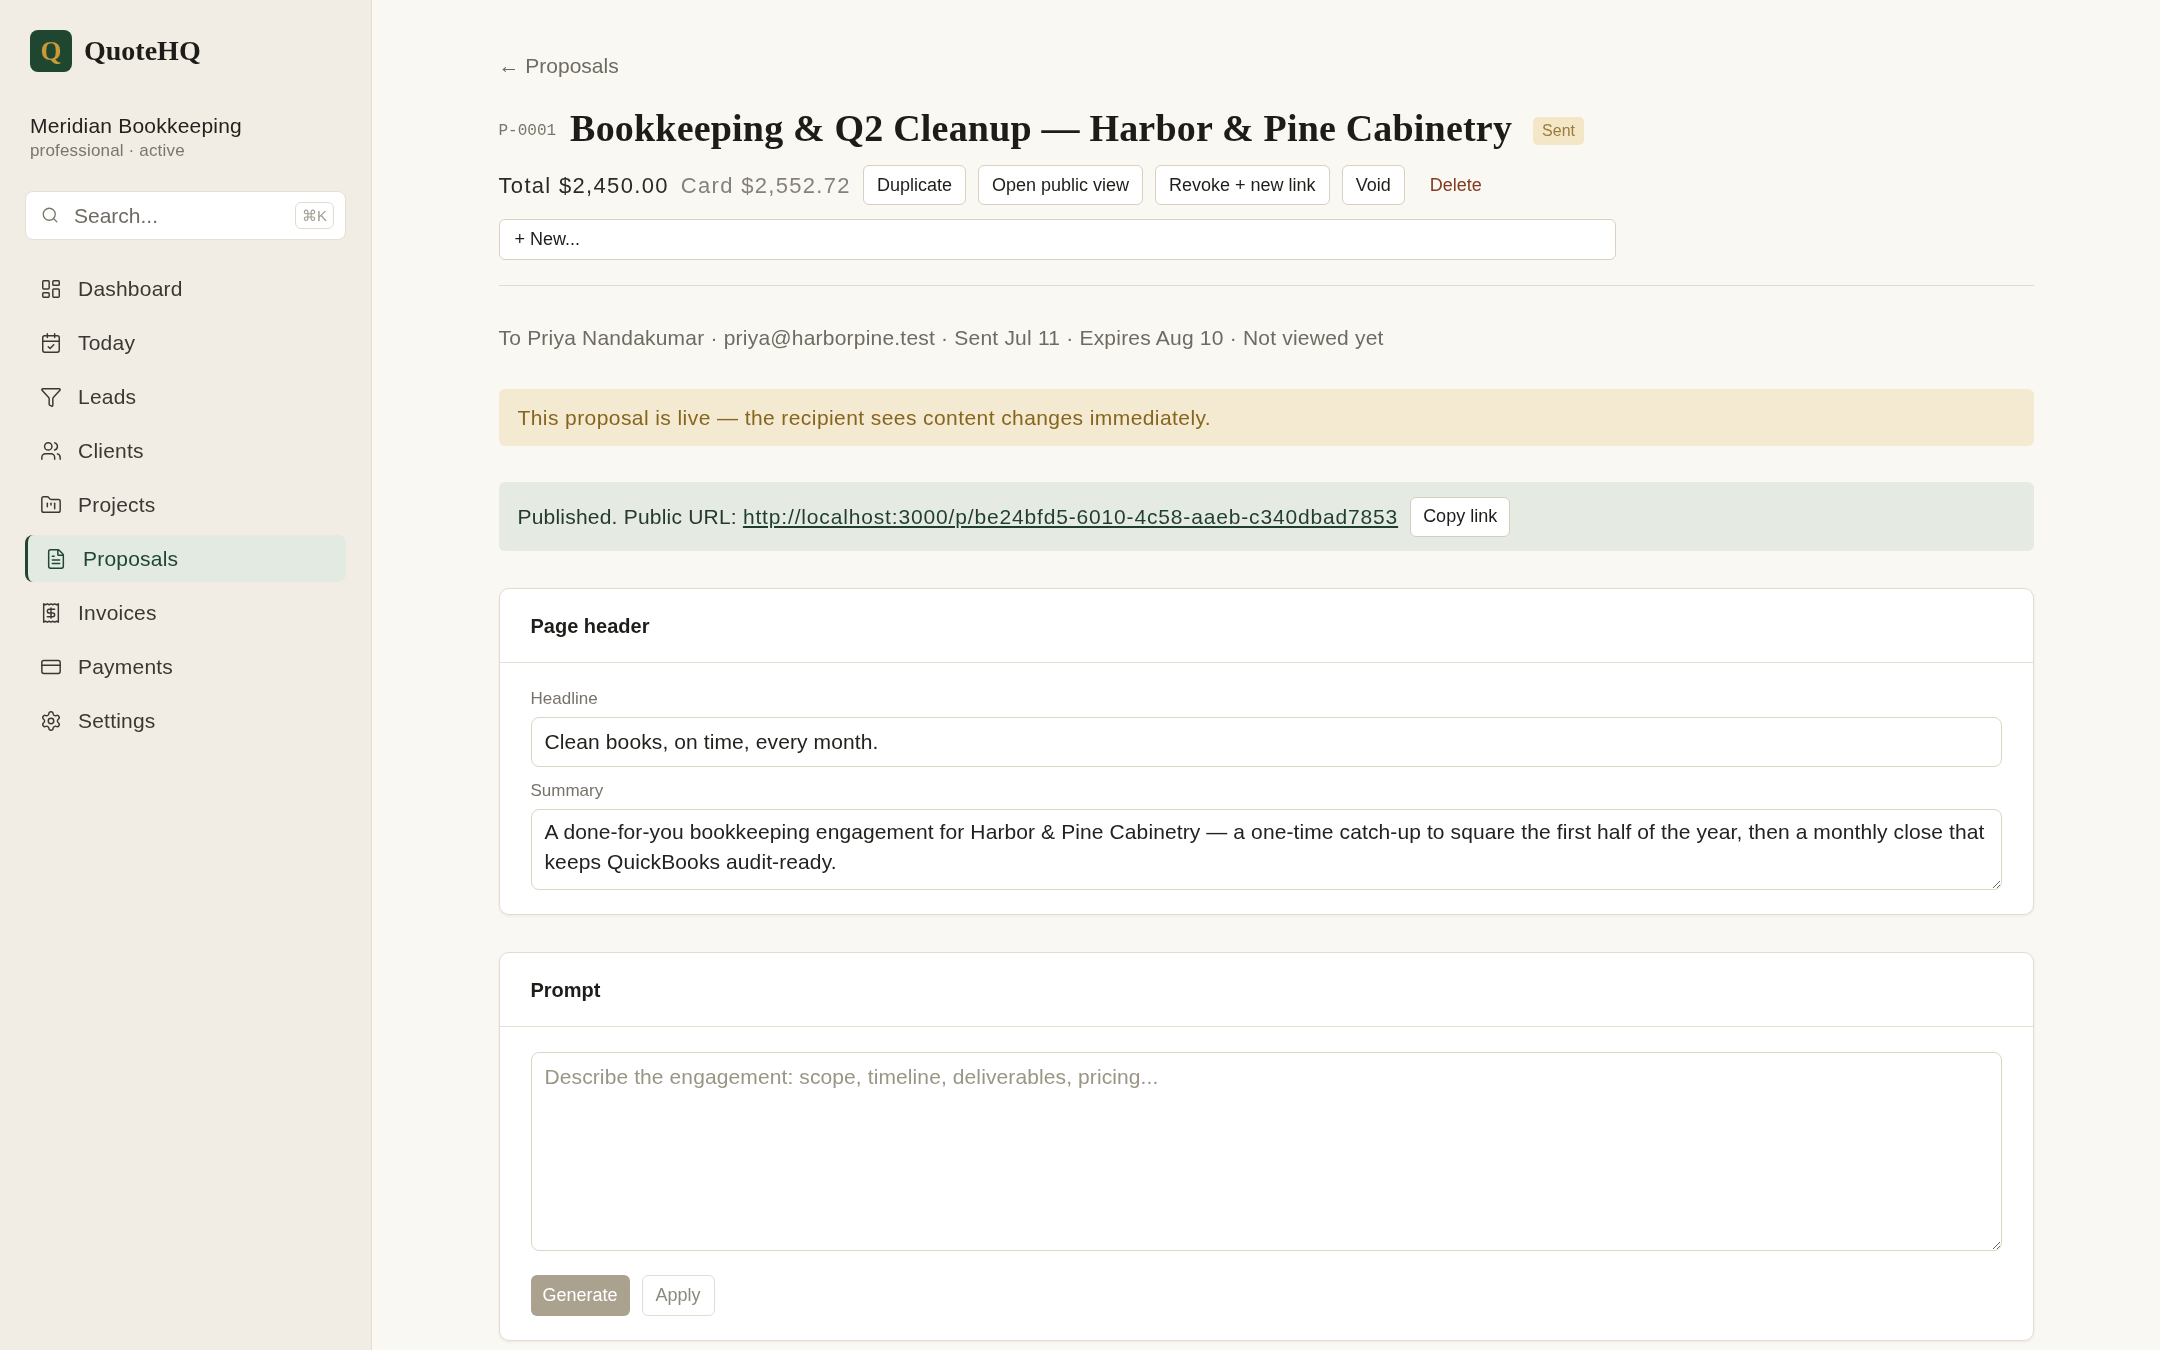 The height and width of the screenshot is (1350, 2160). I want to click on headline-field: Clean books, on time, every month., so click(1266, 742).